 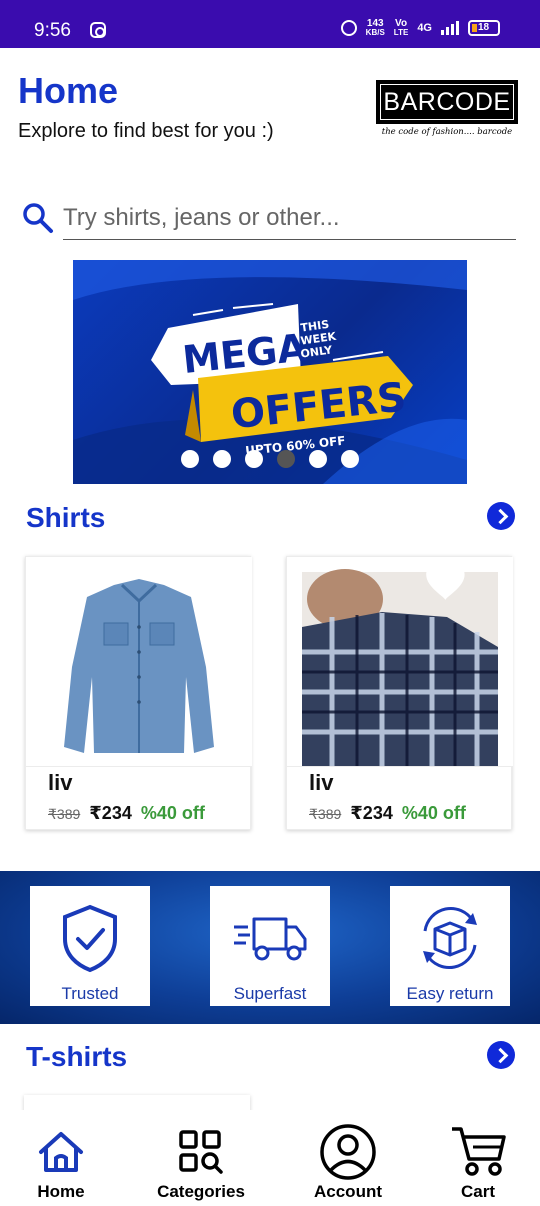 What do you see at coordinates (401, 32) in the screenshot?
I see `volte-bottom: LTE` at bounding box center [401, 32].